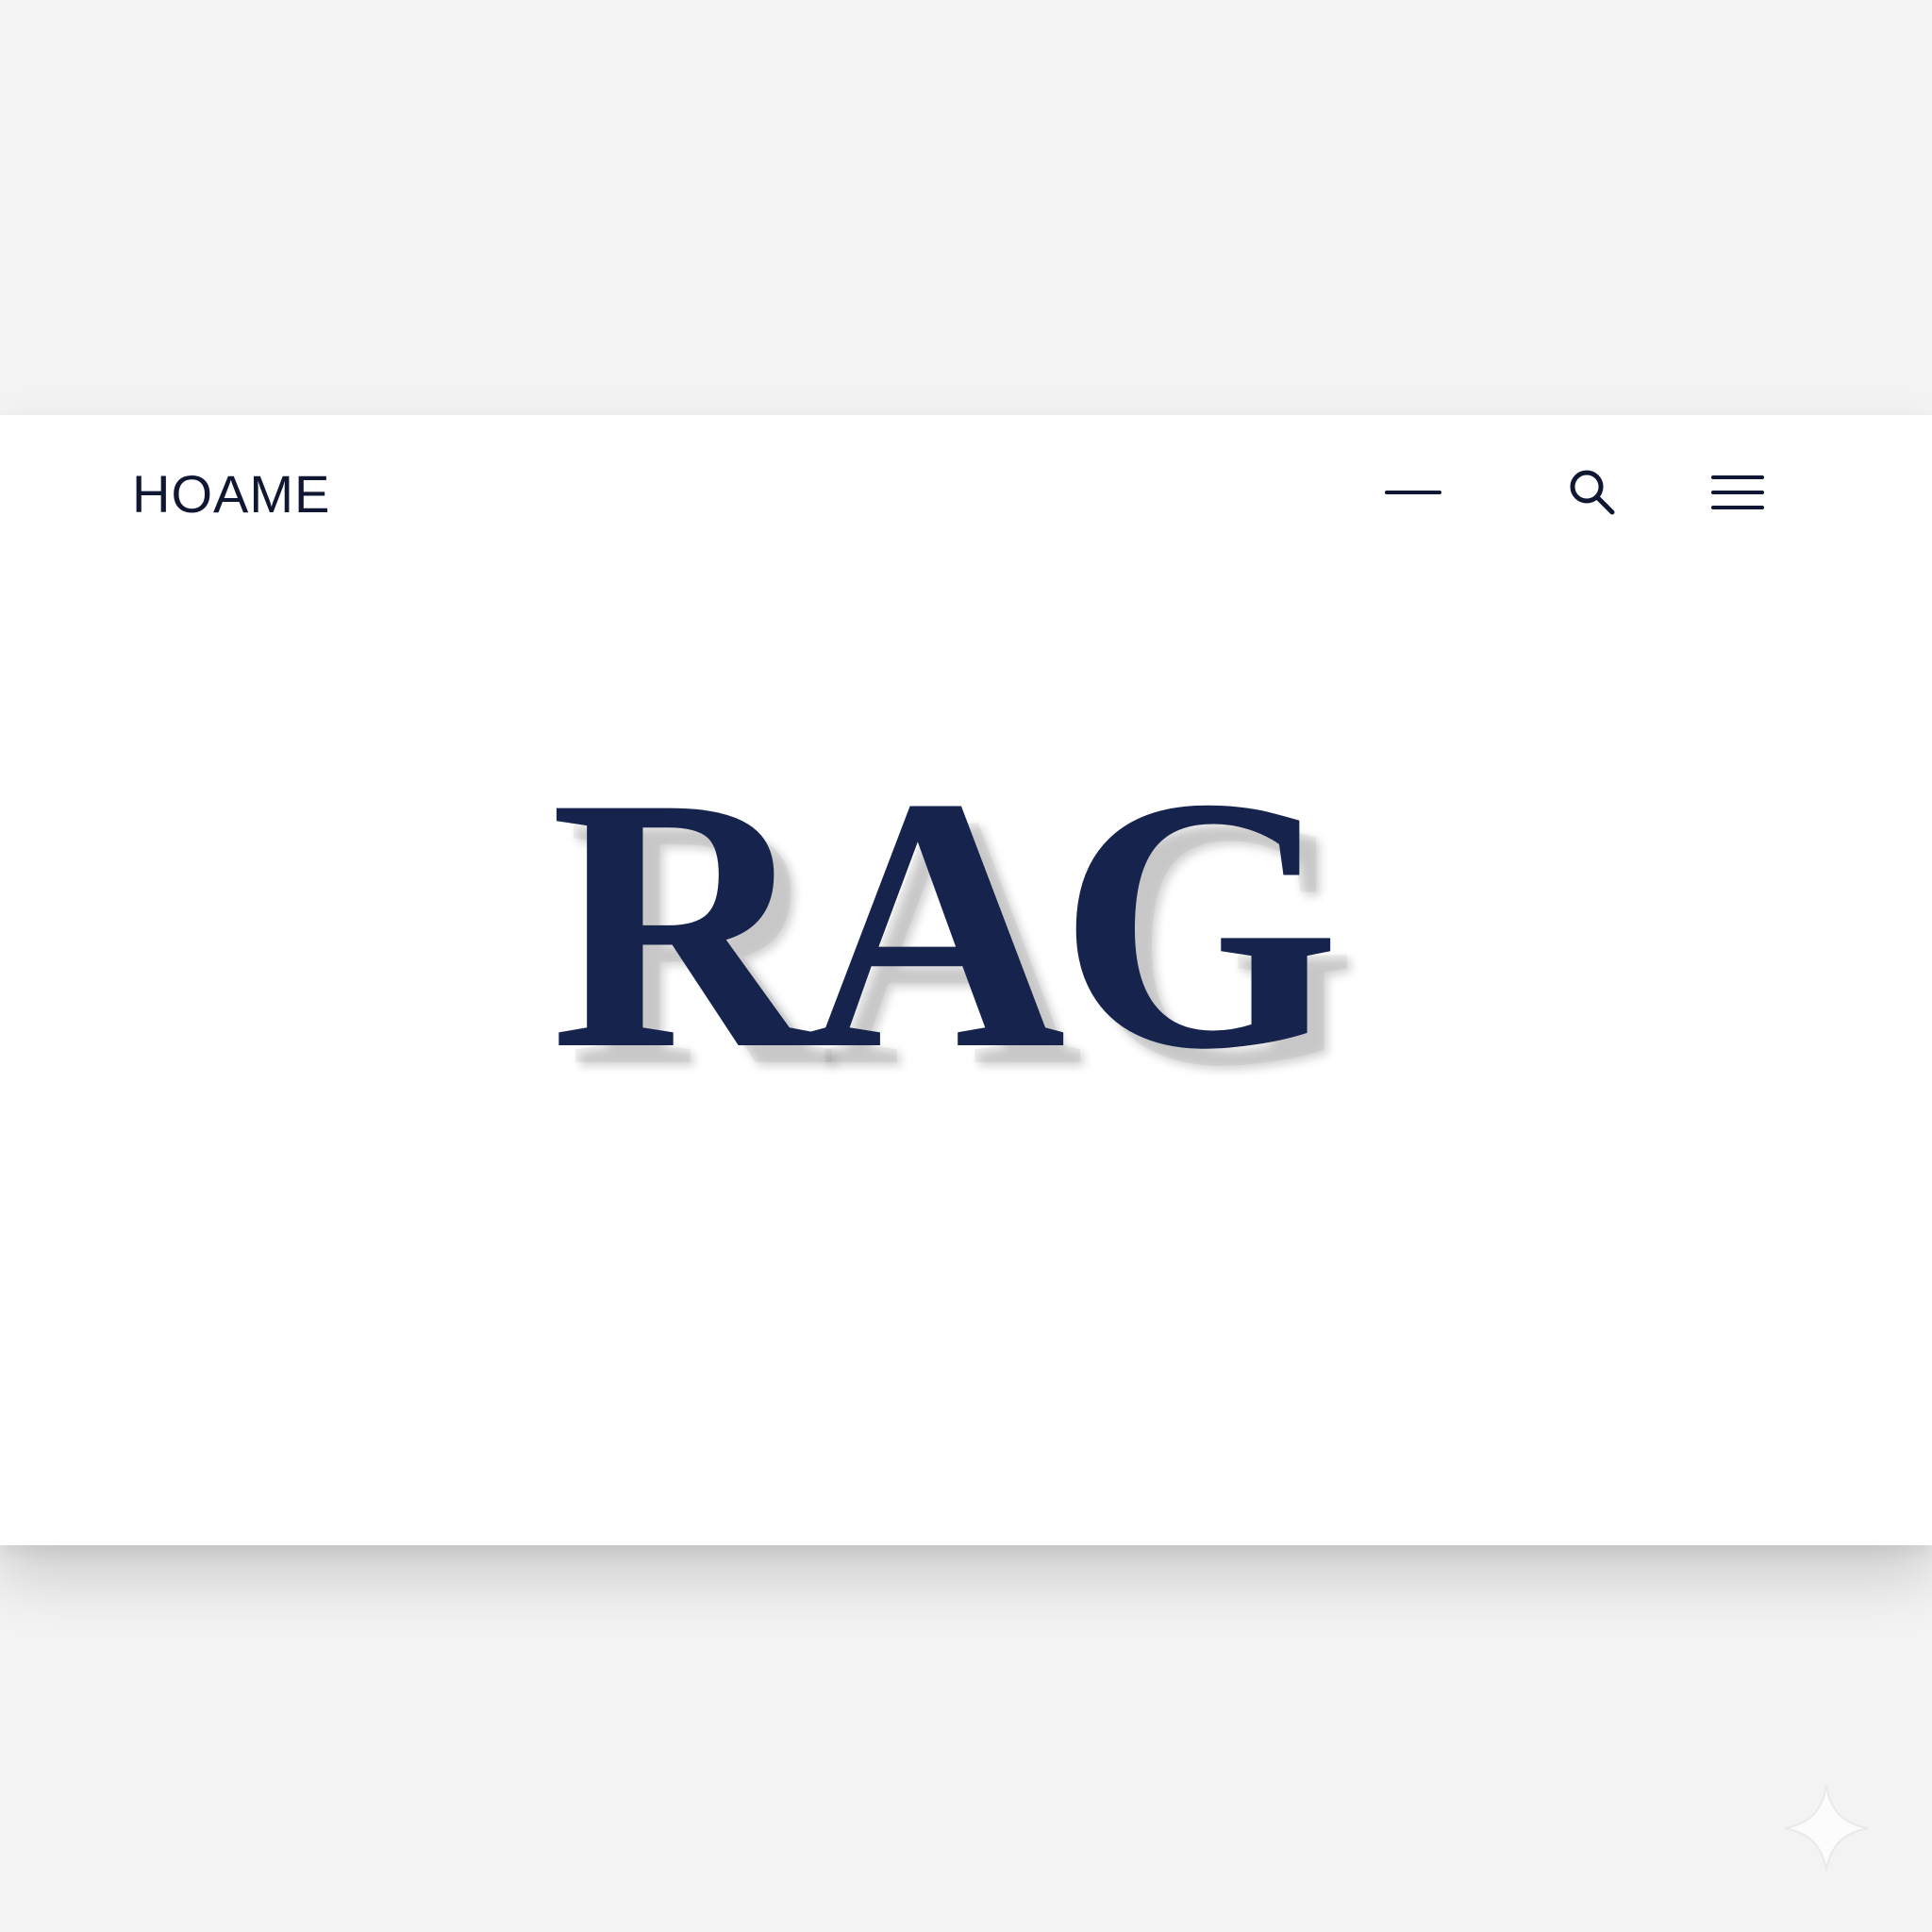 This screenshot has height=1932, width=1932. What do you see at coordinates (966, 495) in the screenshot?
I see `top-navigation: HOAME` at bounding box center [966, 495].